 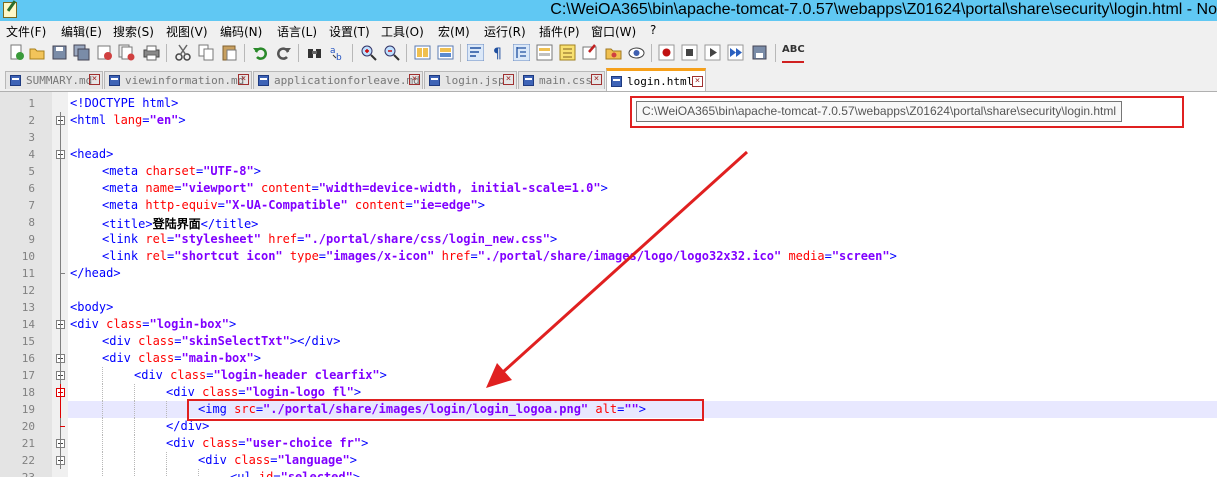 What do you see at coordinates (617, 269) in the screenshot?
I see `annotation-arrow` at bounding box center [617, 269].